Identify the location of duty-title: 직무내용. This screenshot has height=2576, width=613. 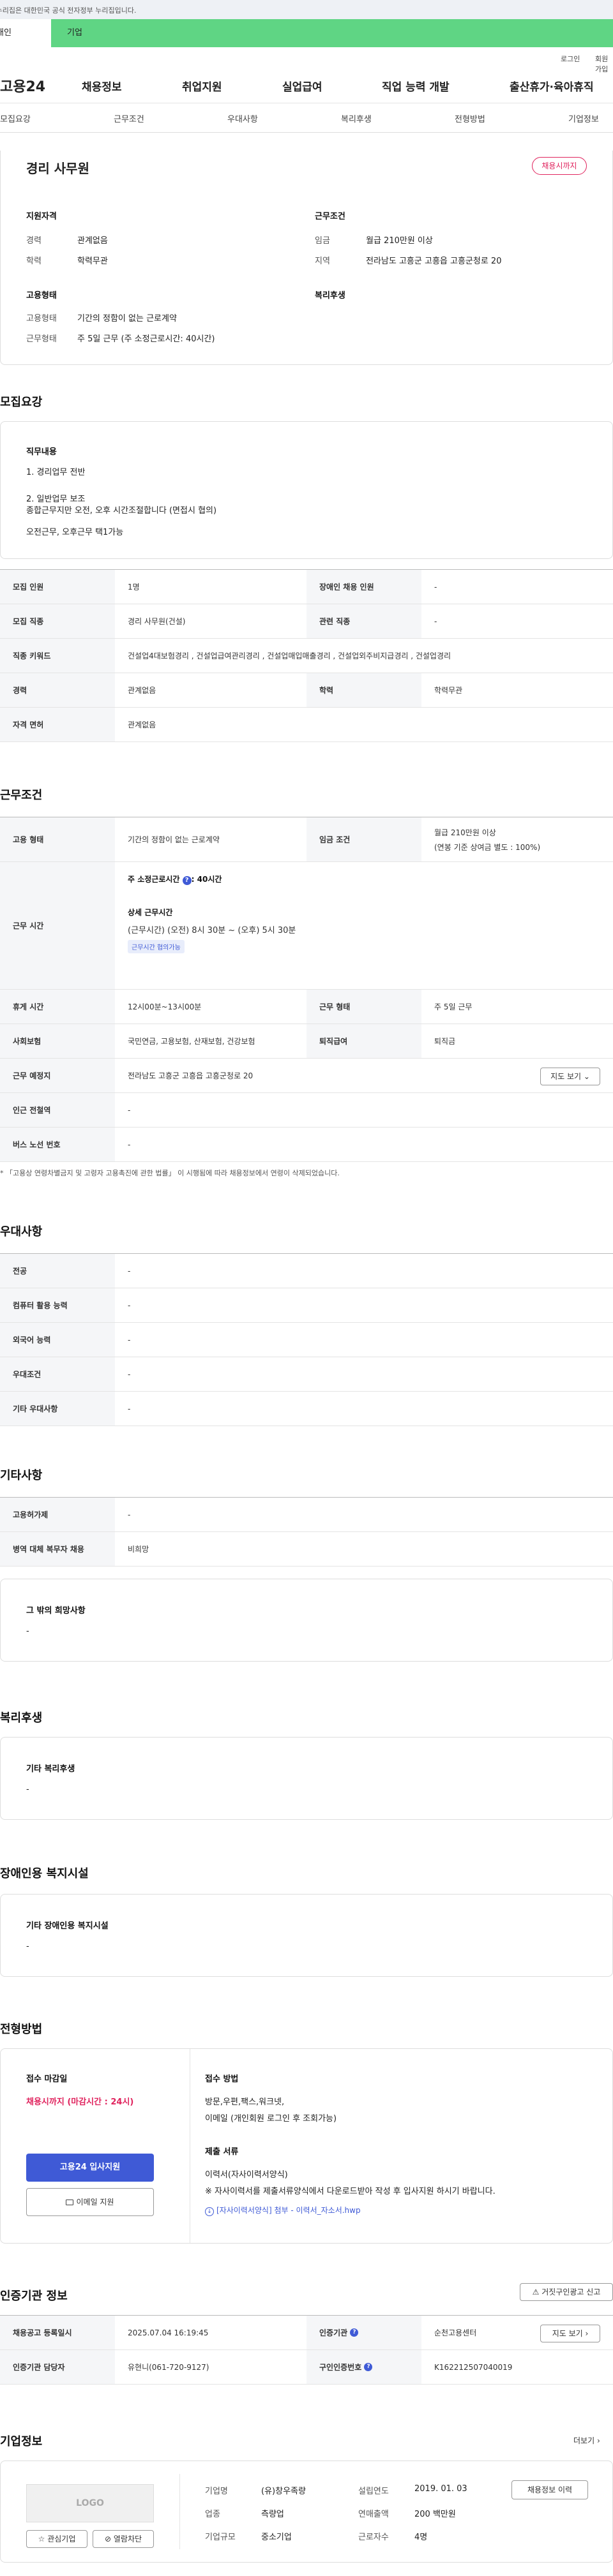
(42, 452).